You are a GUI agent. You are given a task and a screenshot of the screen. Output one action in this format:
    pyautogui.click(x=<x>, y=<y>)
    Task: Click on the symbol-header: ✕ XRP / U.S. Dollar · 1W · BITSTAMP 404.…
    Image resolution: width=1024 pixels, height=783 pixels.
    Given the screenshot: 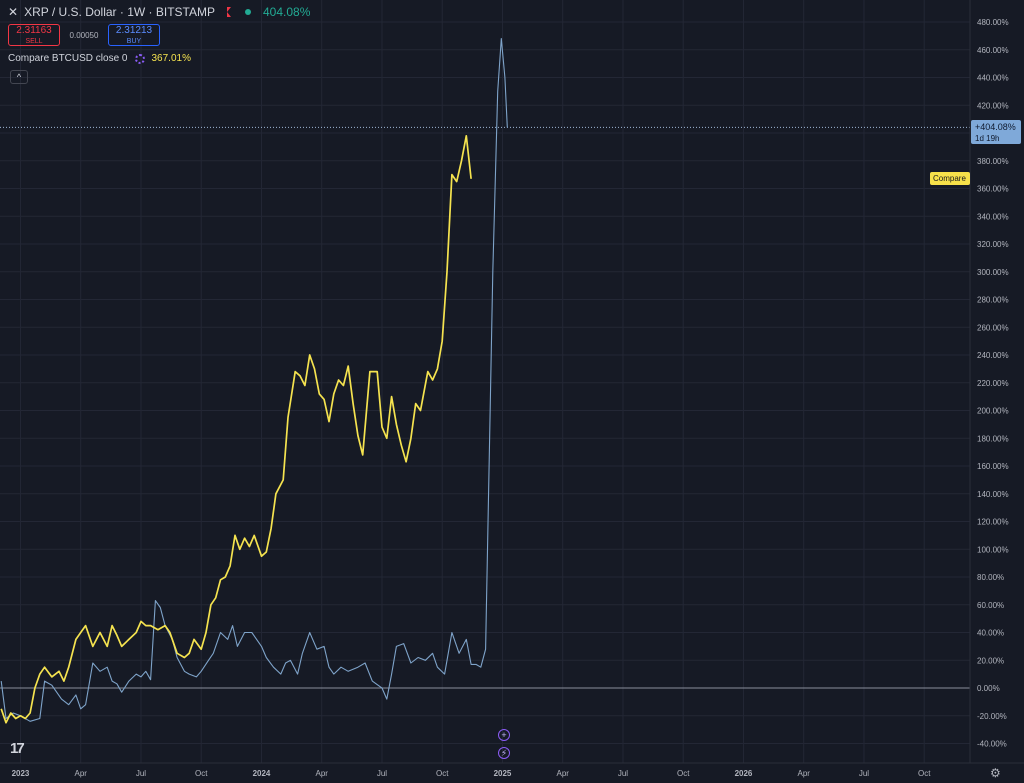 What is the action you would take?
    pyautogui.click(x=159, y=12)
    